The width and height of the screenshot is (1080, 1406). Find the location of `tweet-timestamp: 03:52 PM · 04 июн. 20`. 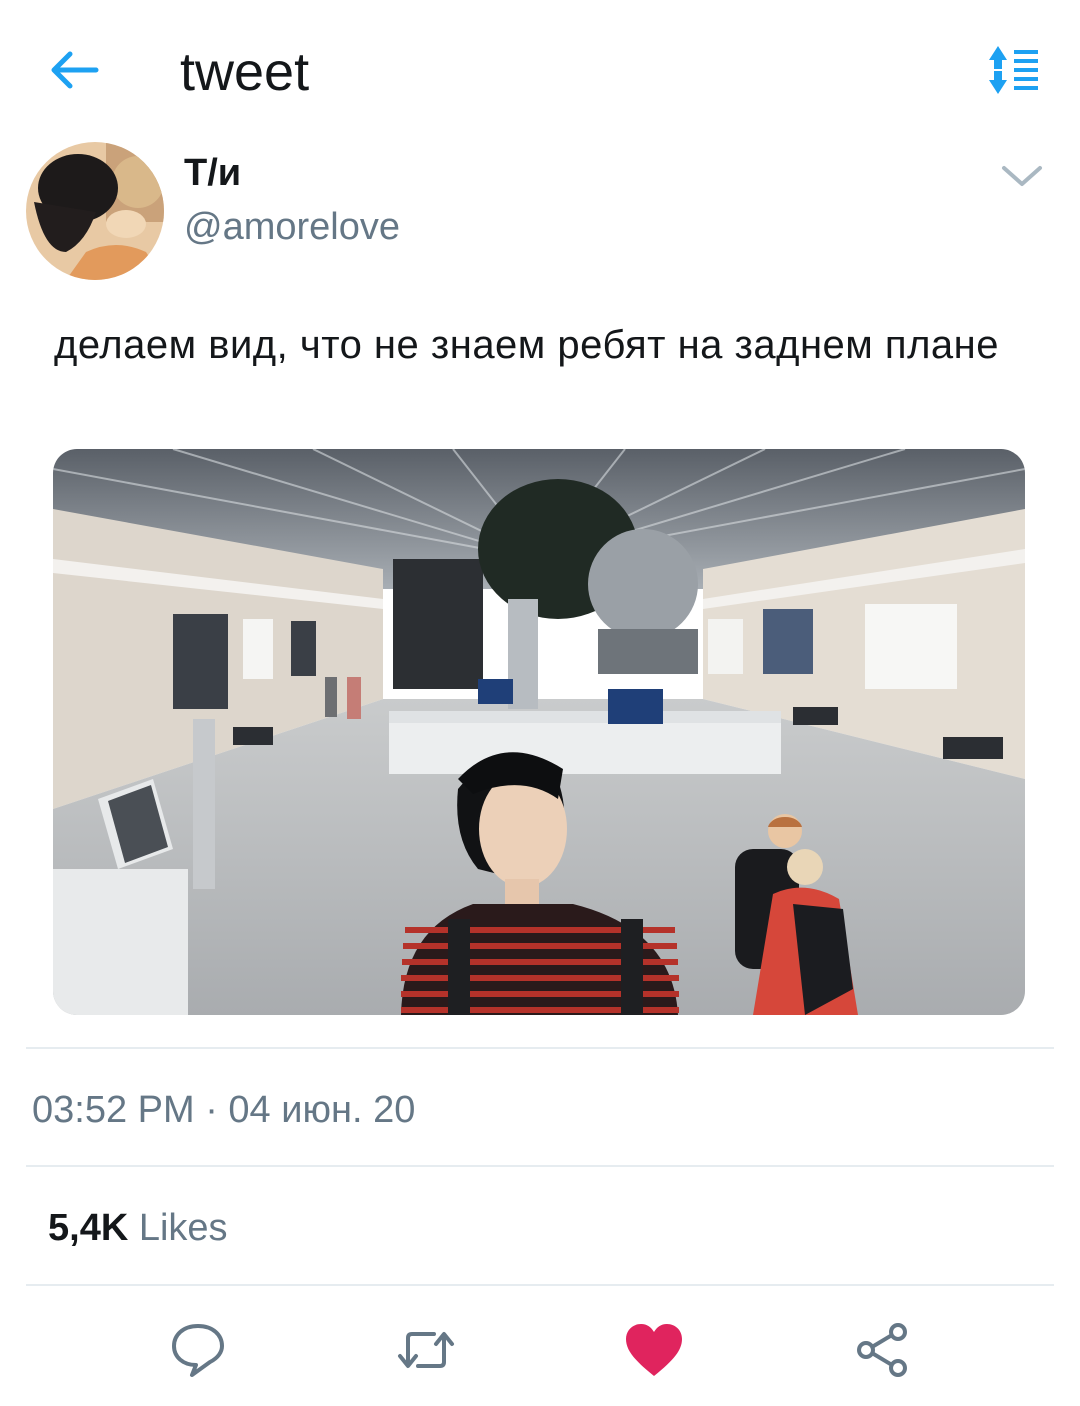

tweet-timestamp: 03:52 PM · 04 июн. 20 is located at coordinates (224, 1110).